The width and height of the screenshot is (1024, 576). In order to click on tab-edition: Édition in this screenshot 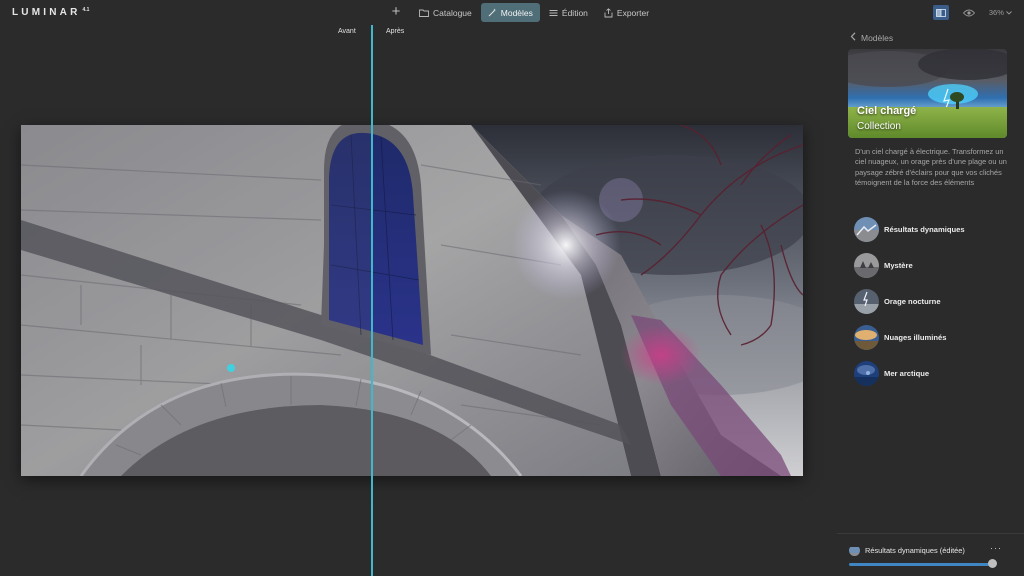, I will do `click(568, 12)`.